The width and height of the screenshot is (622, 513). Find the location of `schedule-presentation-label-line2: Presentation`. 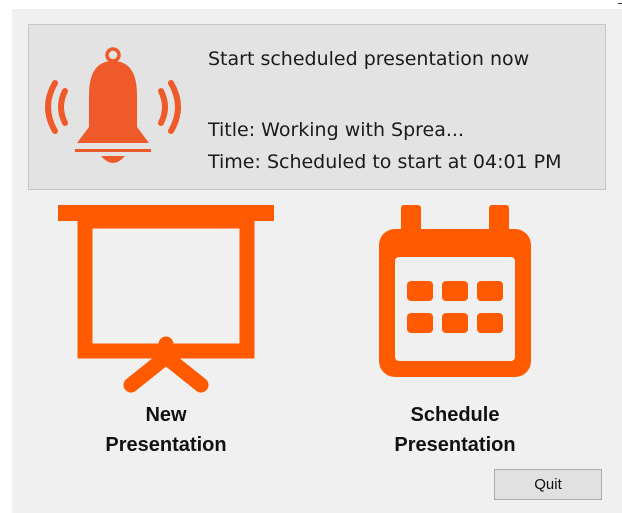

schedule-presentation-label-line2: Presentation is located at coordinates (455, 445).